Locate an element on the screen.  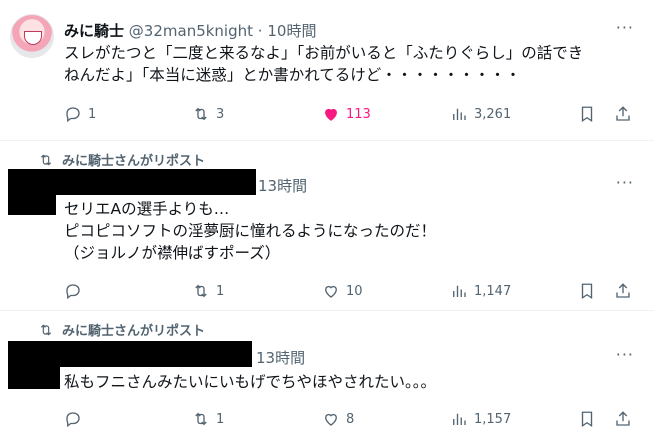
tweet-text-line: スレがたつと「二度と来るなよ」「お前がいると「ふたりぐらし」の話でき is located at coordinates (324, 53).